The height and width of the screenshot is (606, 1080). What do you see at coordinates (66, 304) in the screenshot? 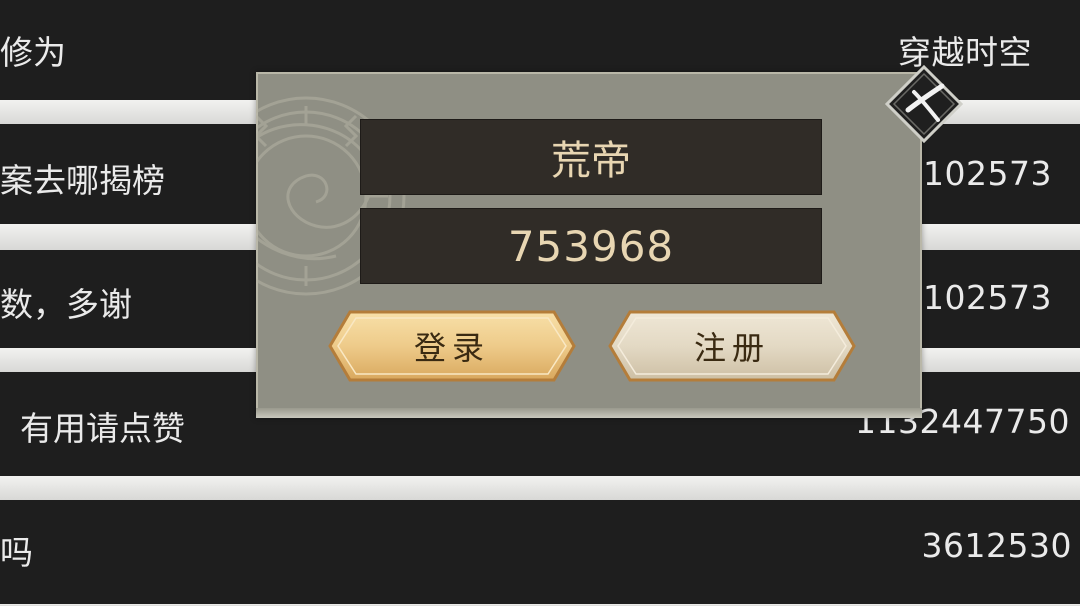
I see `list-row-title: 数，多谢` at bounding box center [66, 304].